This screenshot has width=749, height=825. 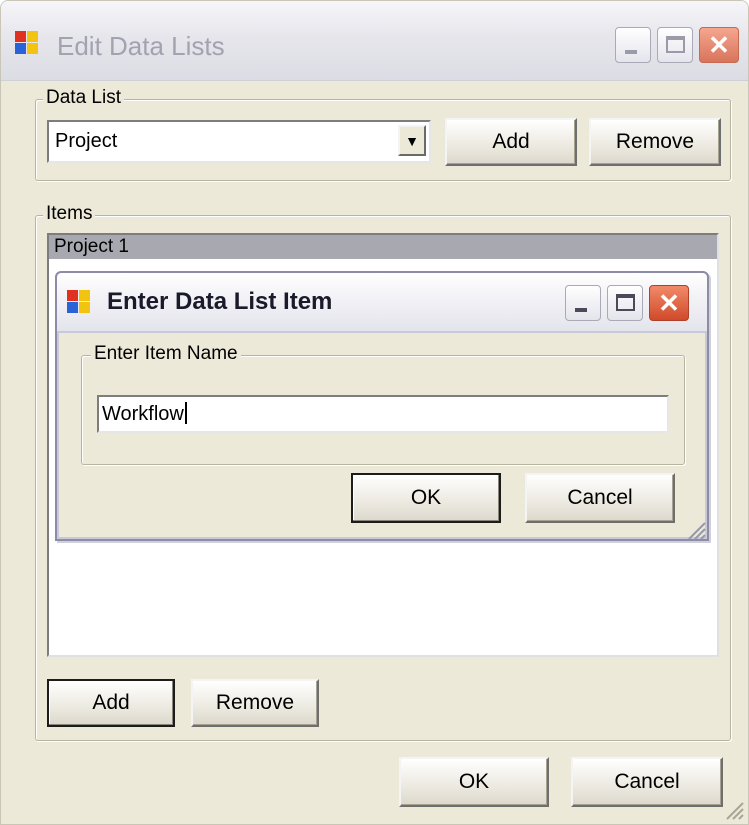 I want to click on maximize-button, so click(x=675, y=45).